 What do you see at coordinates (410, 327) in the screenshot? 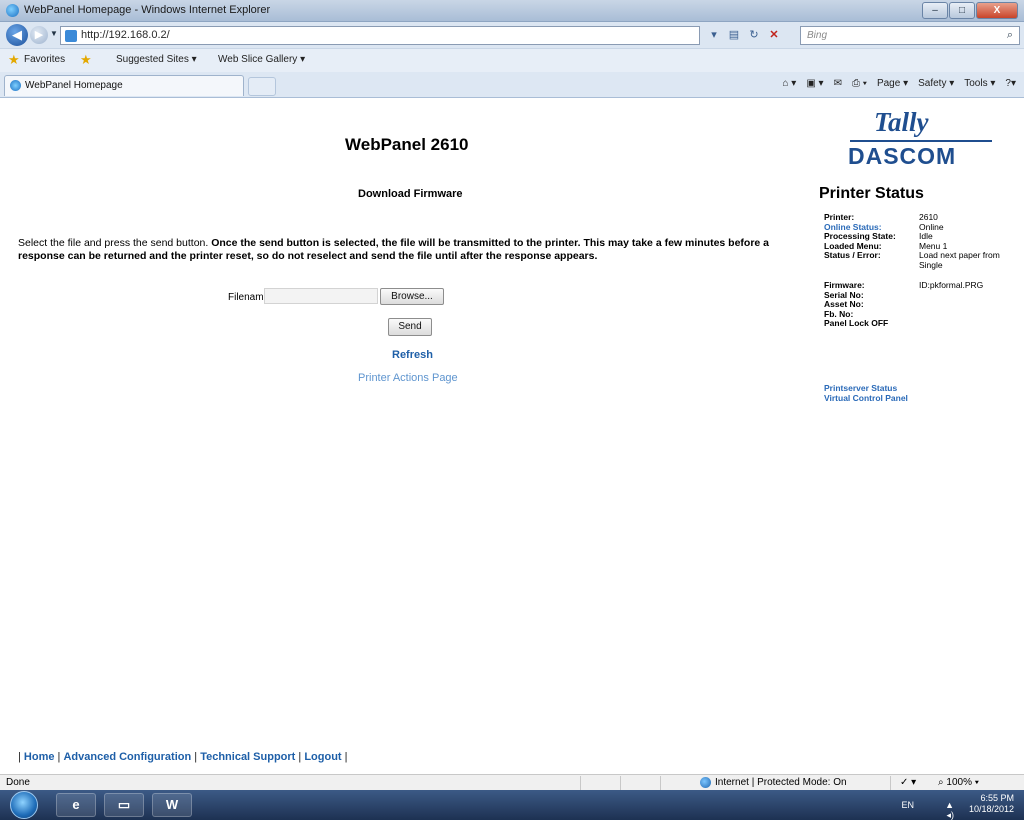
I see `send-button: Send` at bounding box center [410, 327].